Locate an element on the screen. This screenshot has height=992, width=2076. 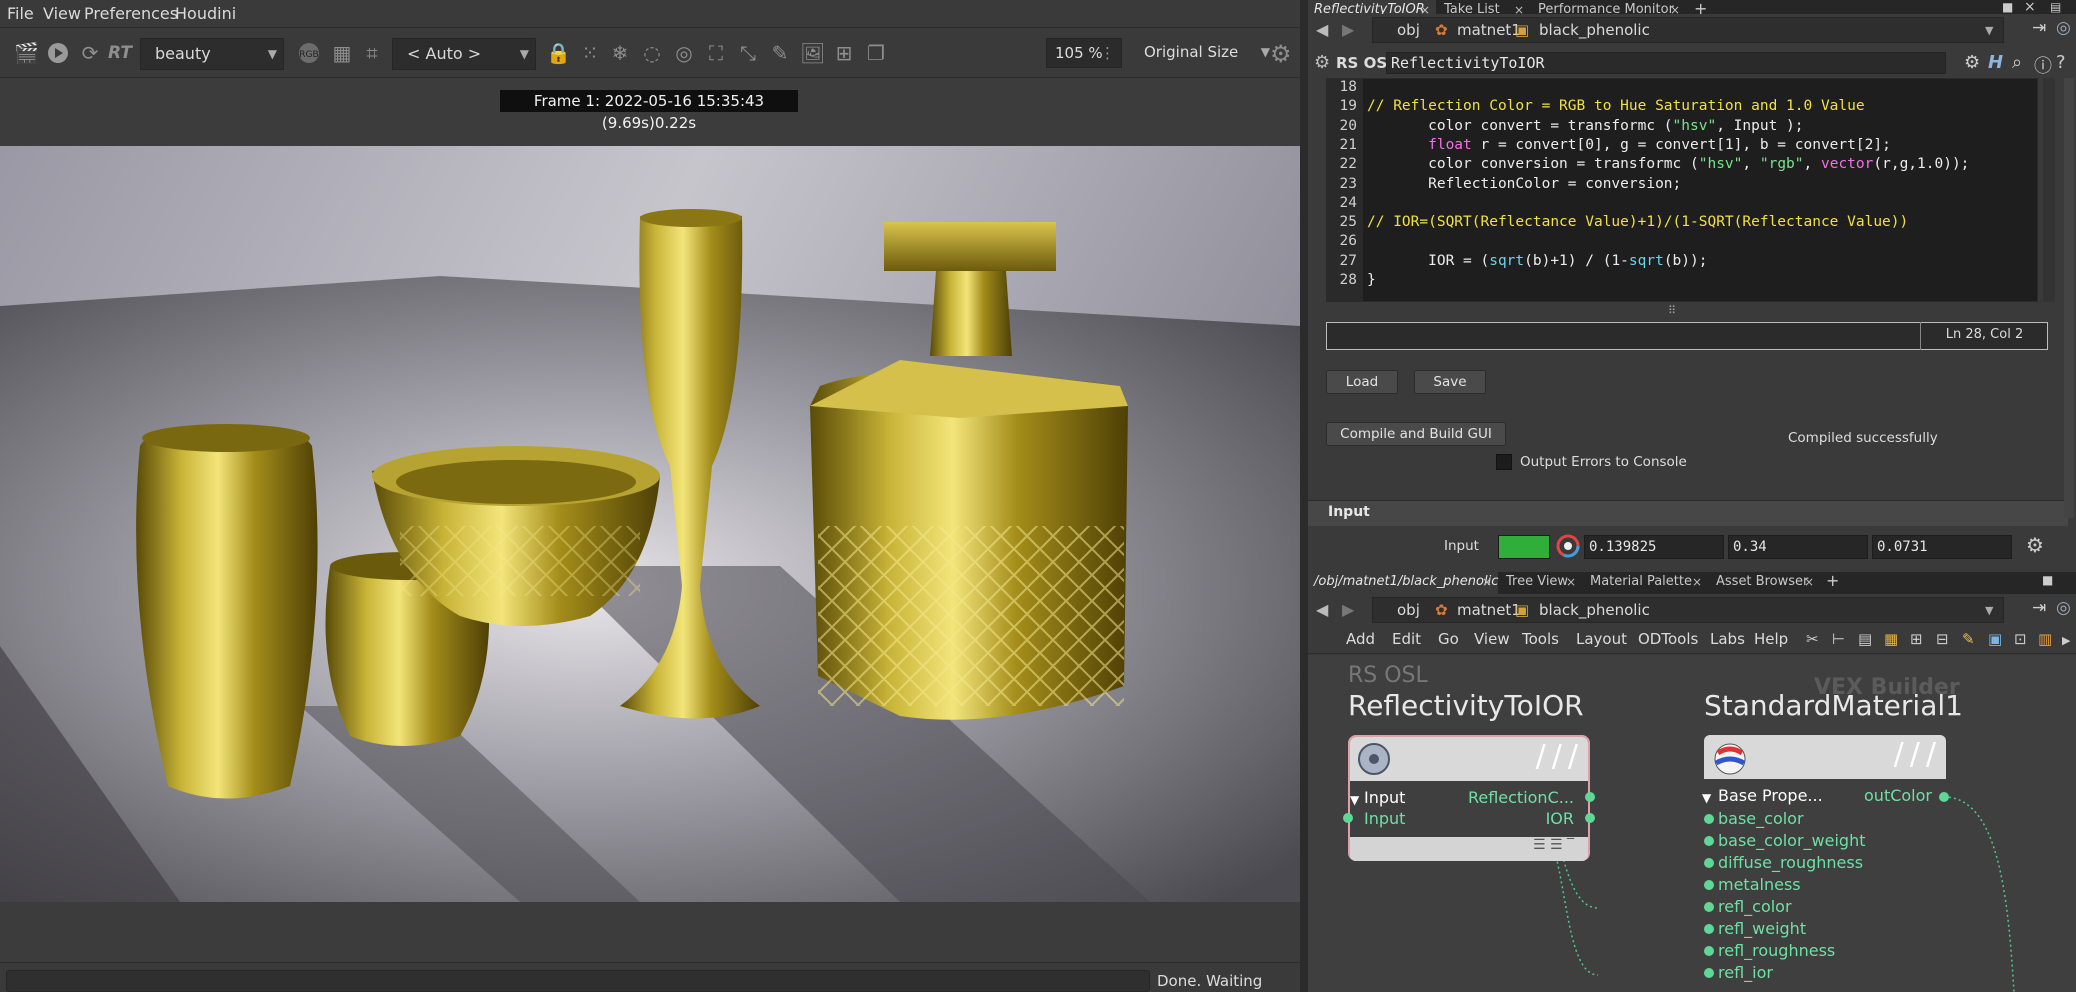
zoom-region-icon: ⤡ is located at coordinates (748, 53).